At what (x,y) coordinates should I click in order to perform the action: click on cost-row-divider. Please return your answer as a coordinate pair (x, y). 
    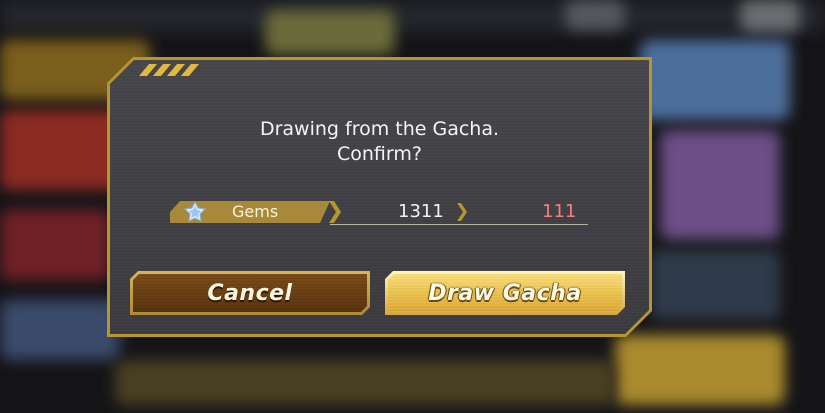
    Looking at the image, I should click on (459, 224).